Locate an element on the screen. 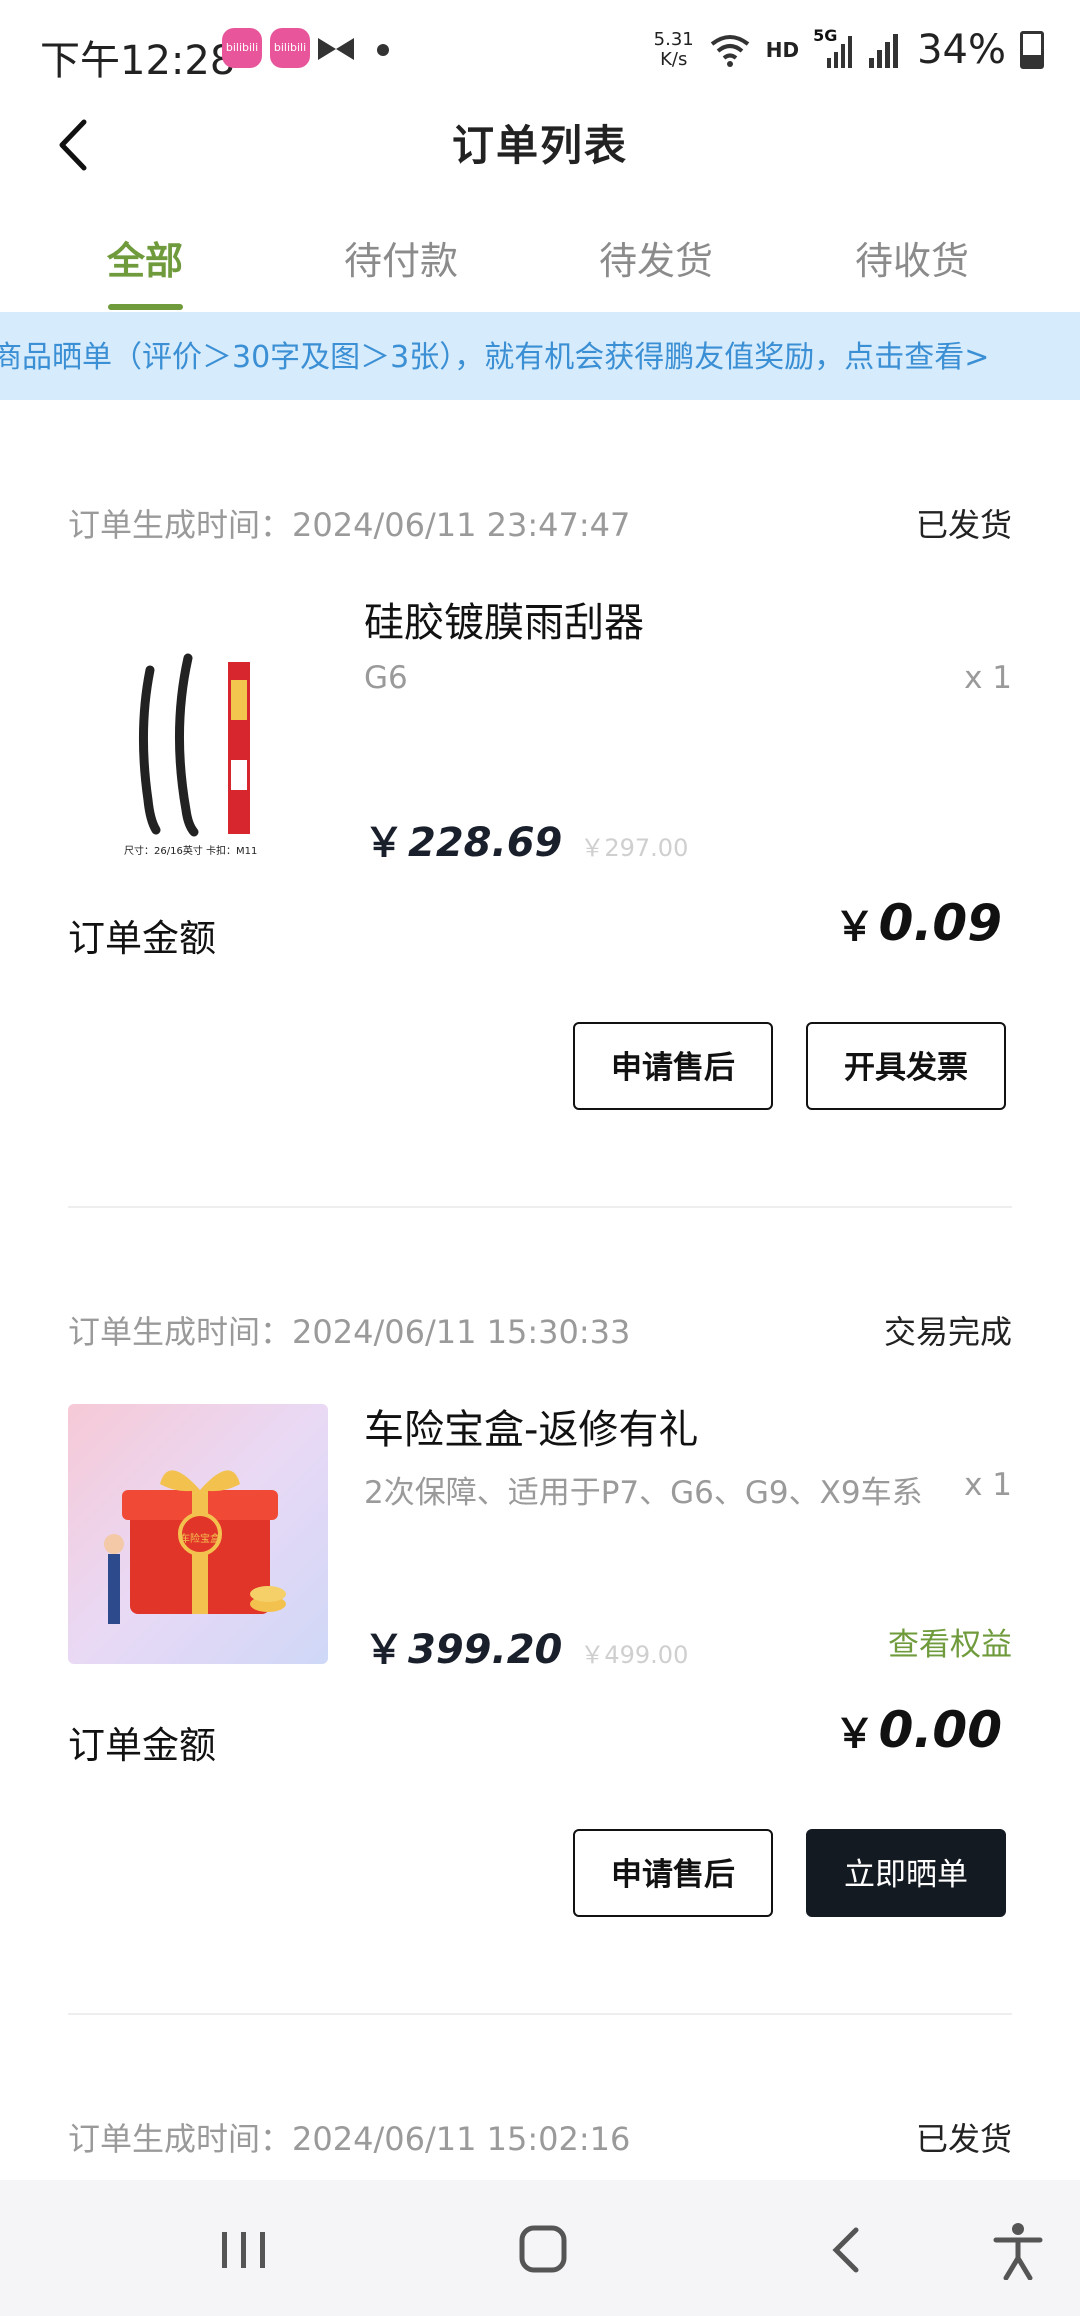 This screenshot has width=1080, height=2316. original-price: ￥499.00 is located at coordinates (634, 1655).